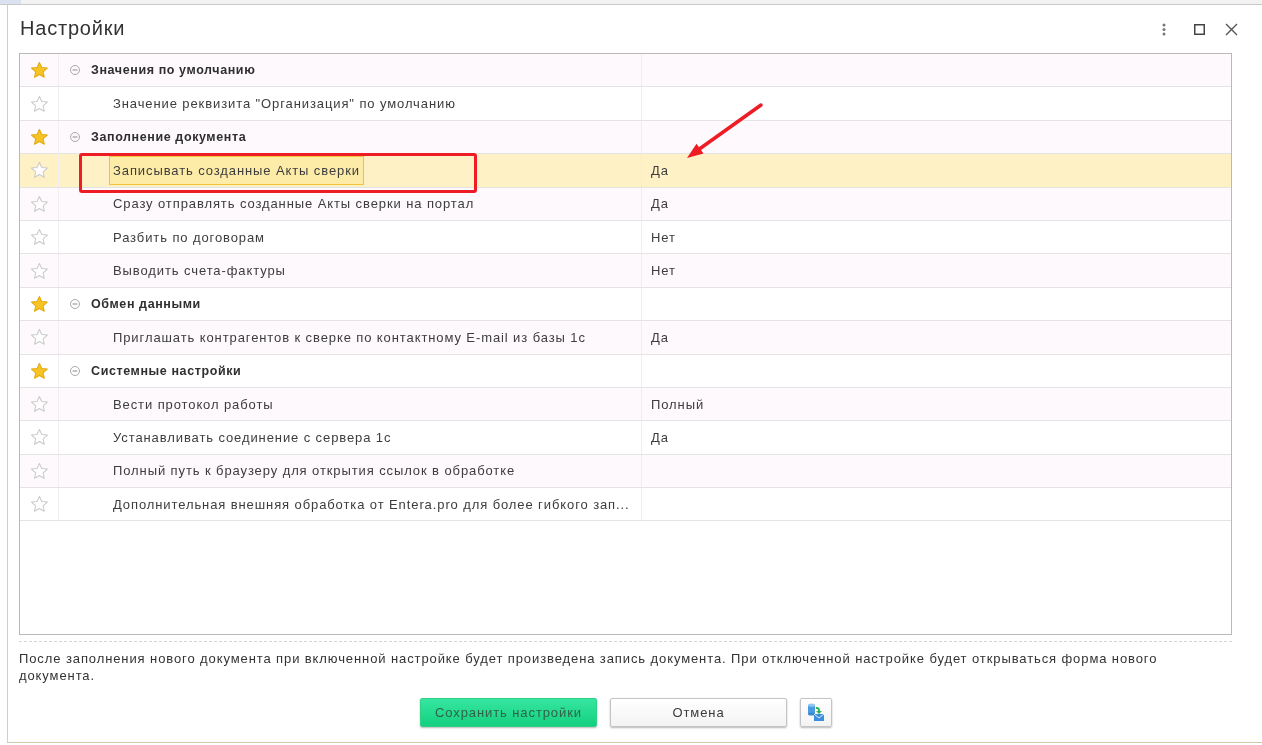 The image size is (1262, 745). What do you see at coordinates (625, 71) in the screenshot?
I see `group-row: Значения по умолчанию` at bounding box center [625, 71].